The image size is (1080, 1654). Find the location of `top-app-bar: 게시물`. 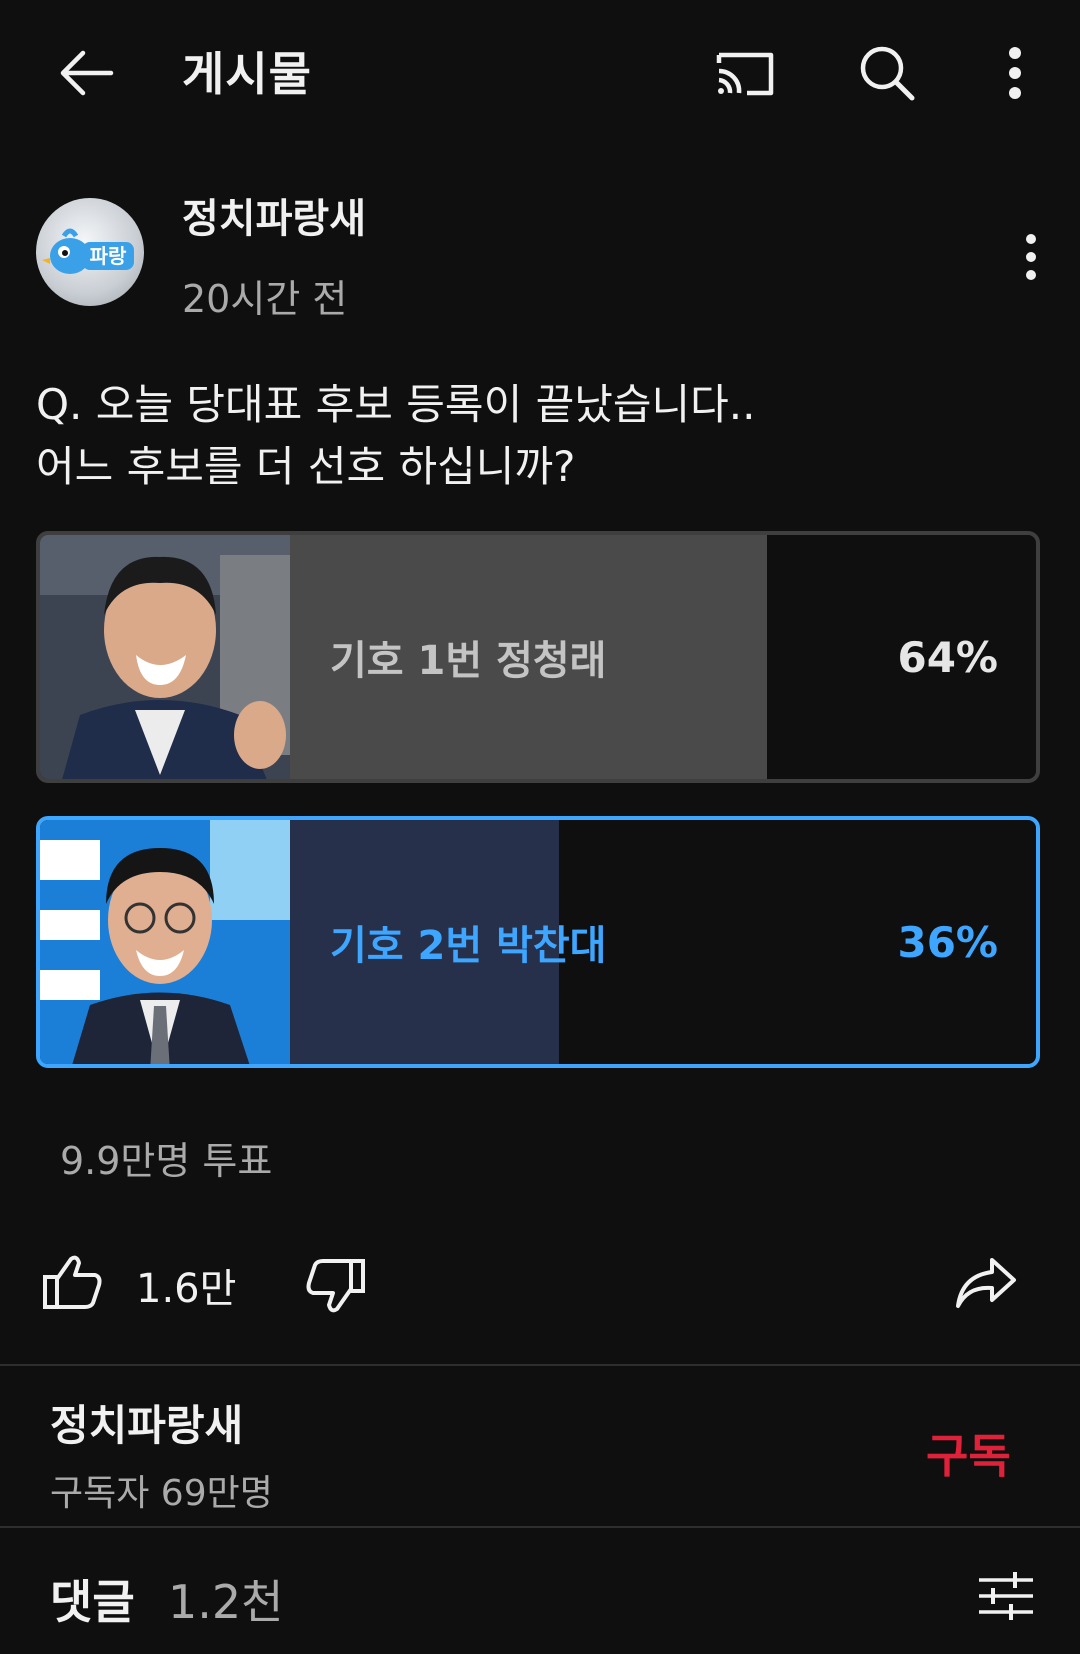

top-app-bar: 게시물 is located at coordinates (540, 75).